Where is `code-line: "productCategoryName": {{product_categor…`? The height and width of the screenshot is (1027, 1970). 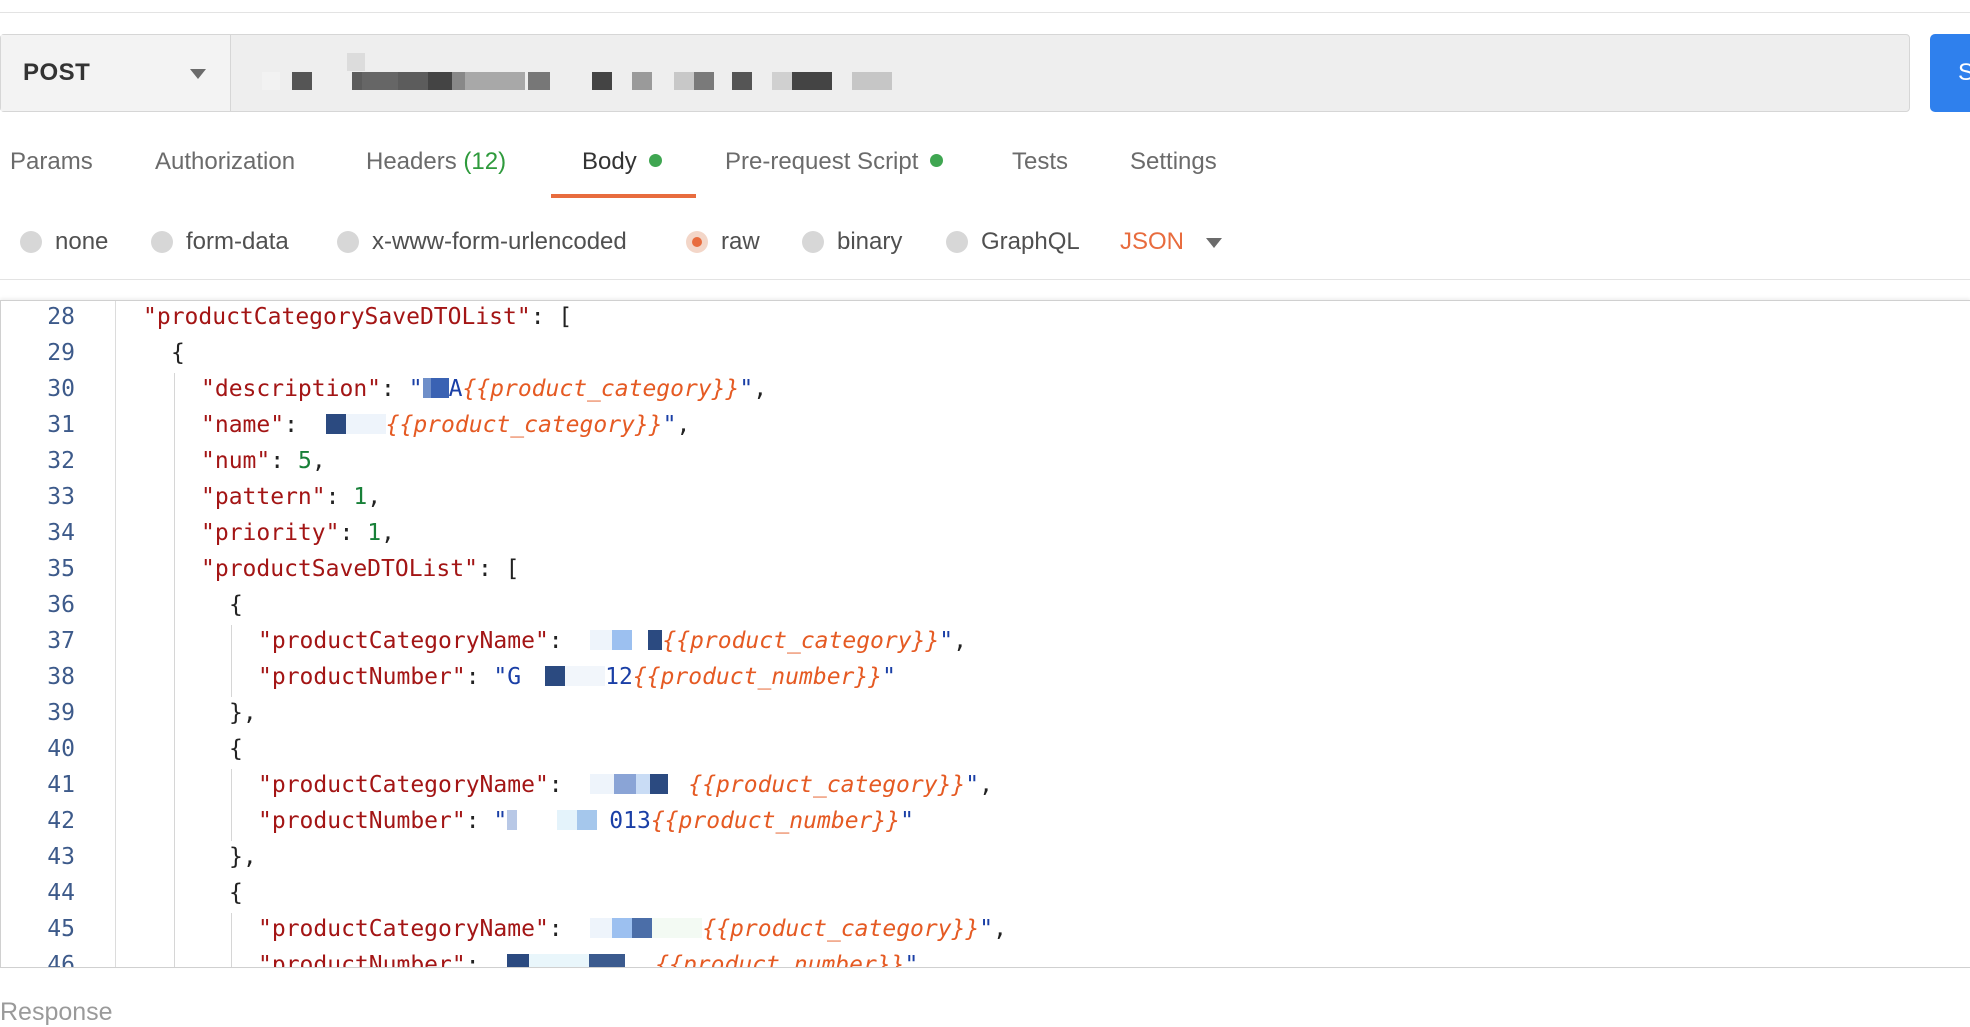
code-line: "productCategoryName": {{product_categor… is located at coordinates (633, 929).